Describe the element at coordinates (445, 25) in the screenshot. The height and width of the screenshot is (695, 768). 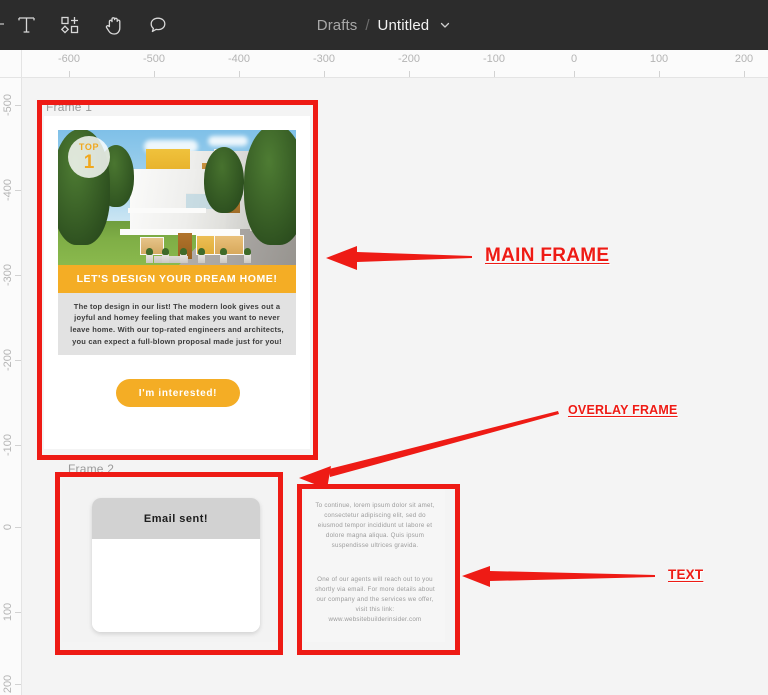
I see `chevron-down-icon` at that location.